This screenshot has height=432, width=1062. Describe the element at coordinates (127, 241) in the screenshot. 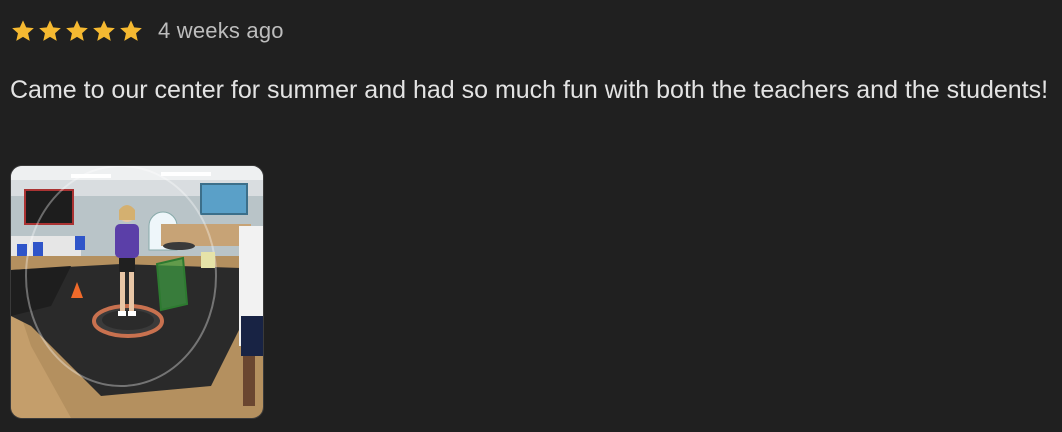

I see `person-shirt` at that location.